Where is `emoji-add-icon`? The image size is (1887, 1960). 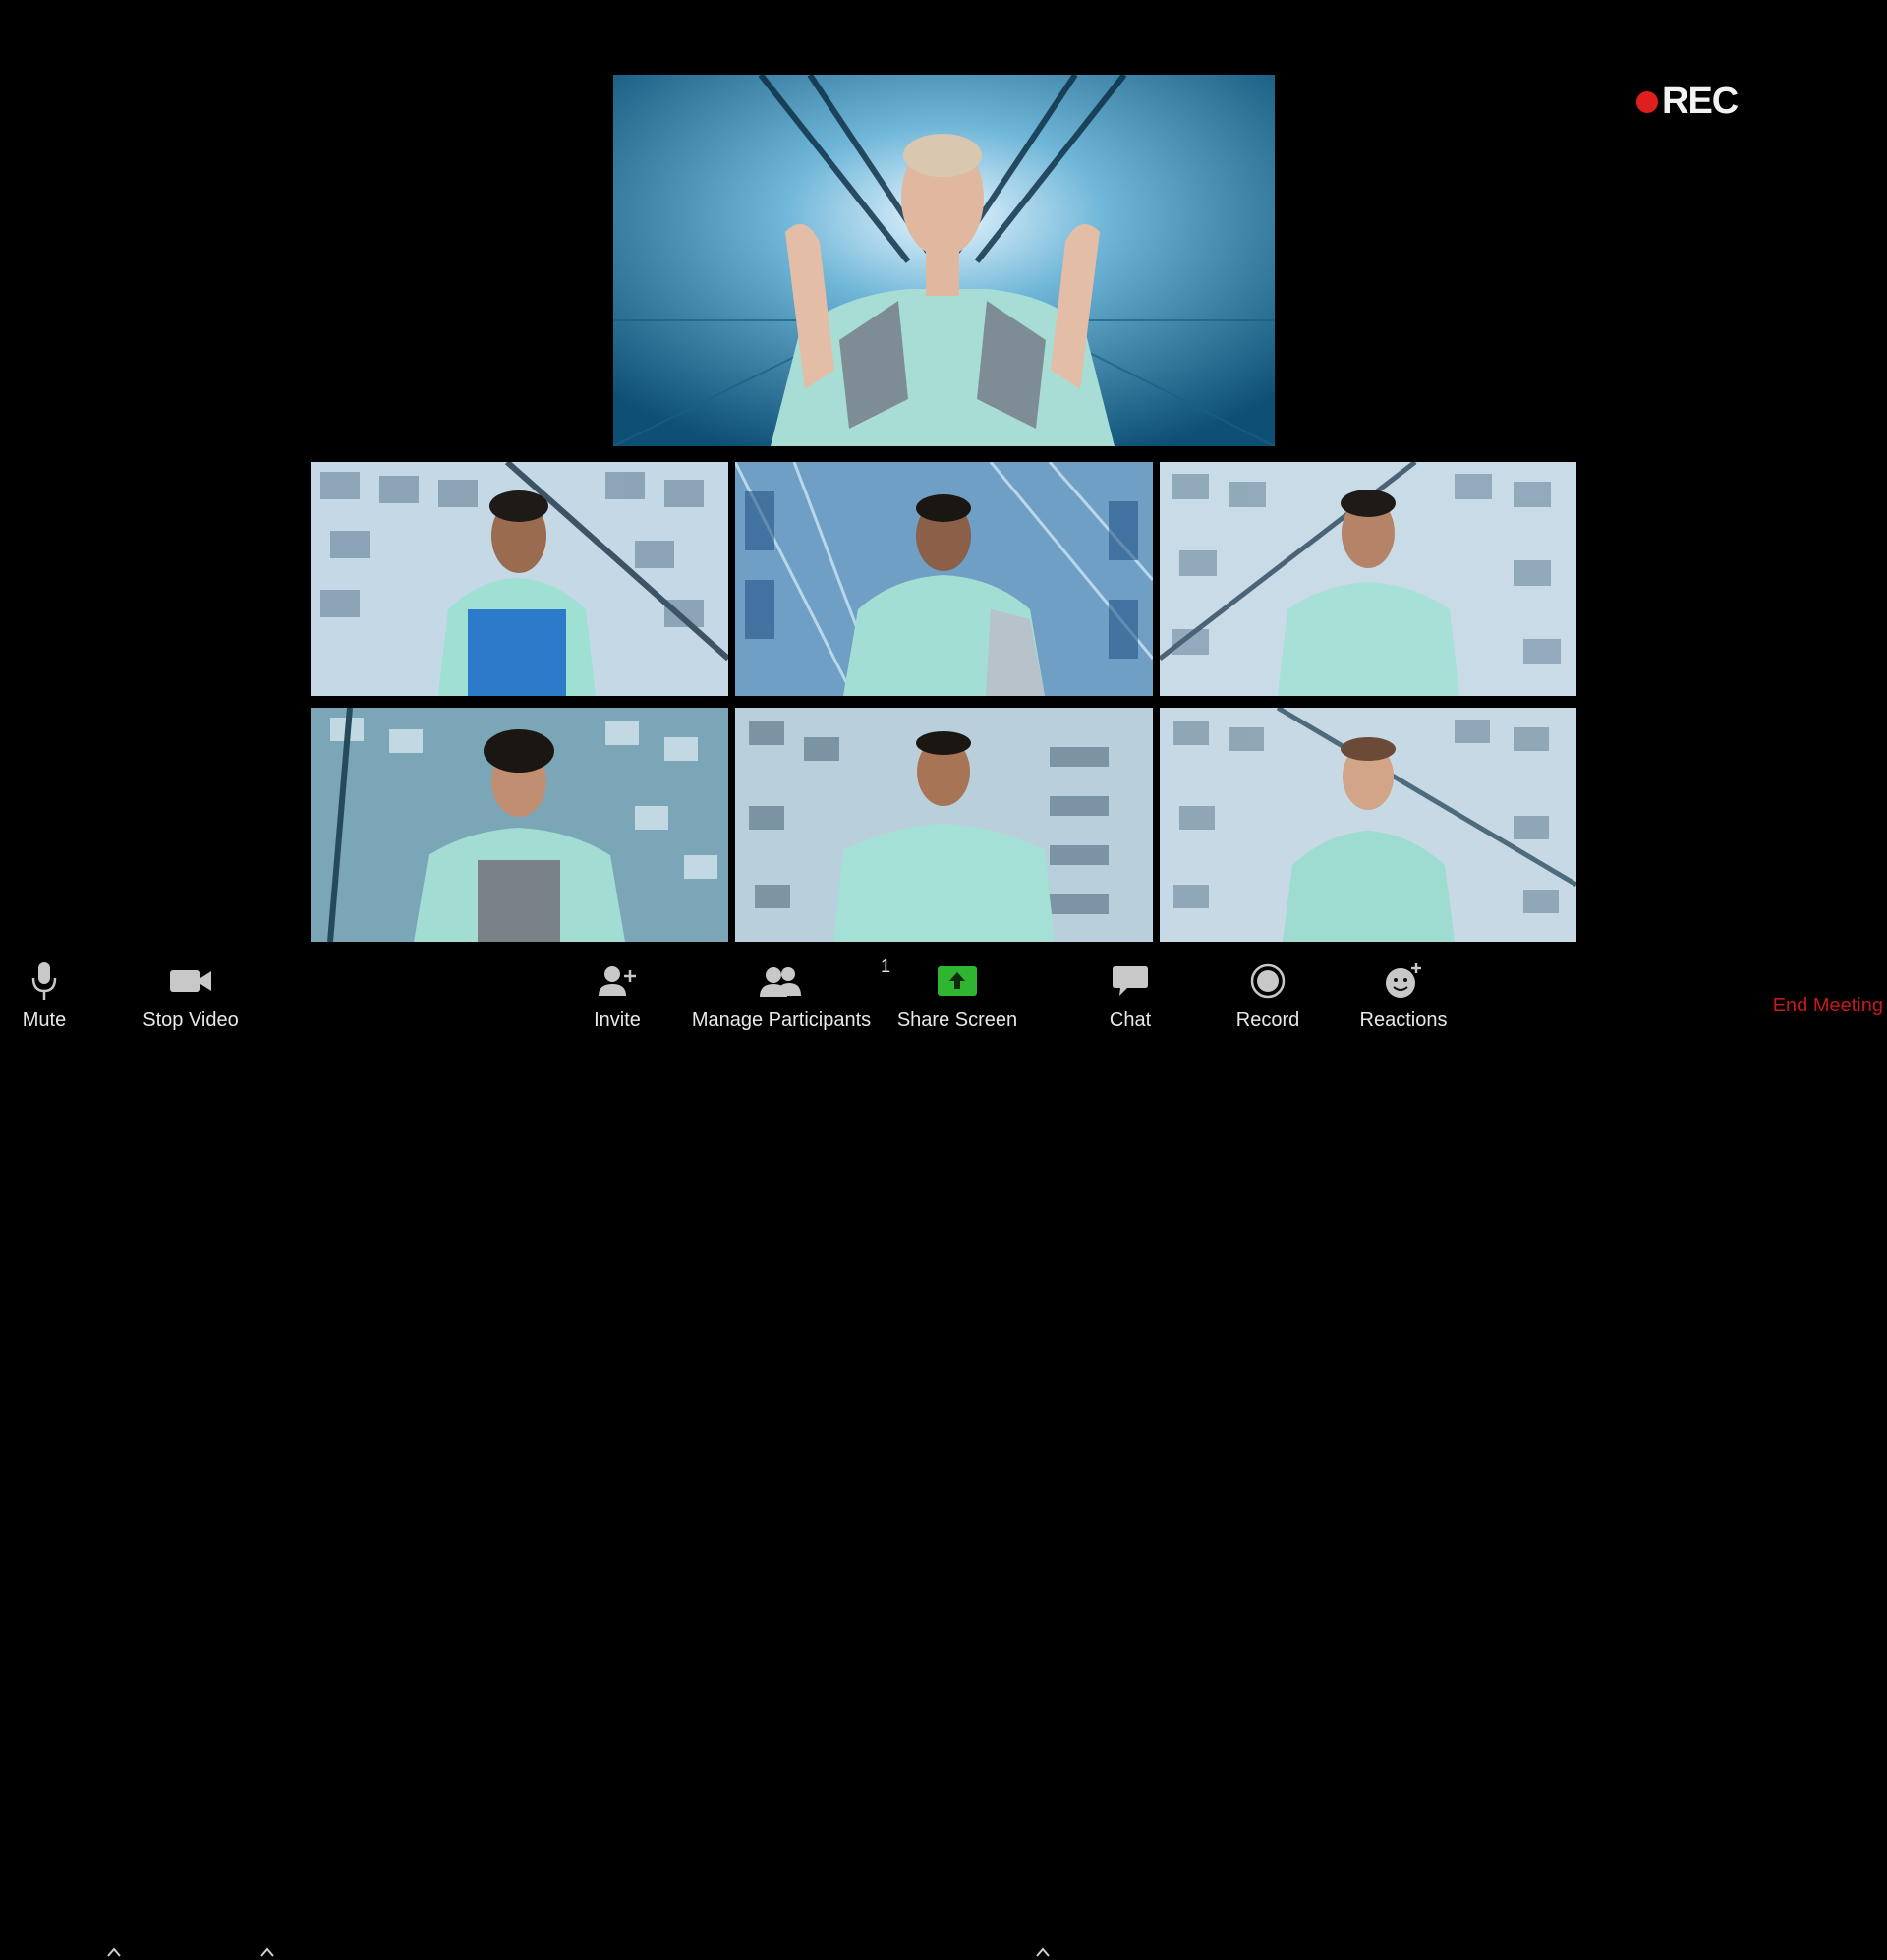 emoji-add-icon is located at coordinates (1403, 981).